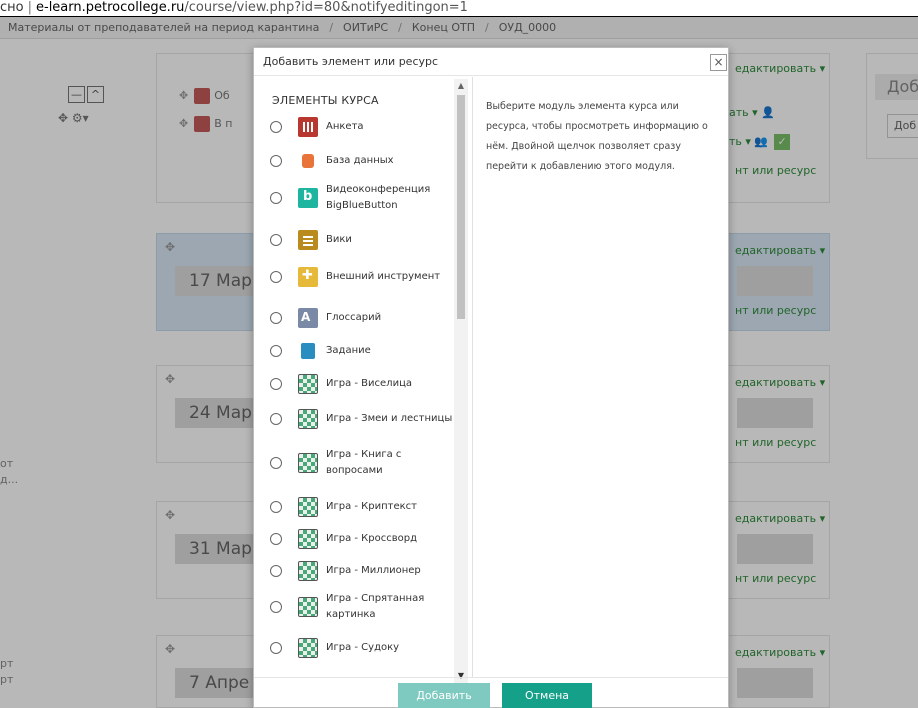 This screenshot has height=708, width=918. I want to click on option-game-crossword: Игра - Кроссворд, so click(365, 539).